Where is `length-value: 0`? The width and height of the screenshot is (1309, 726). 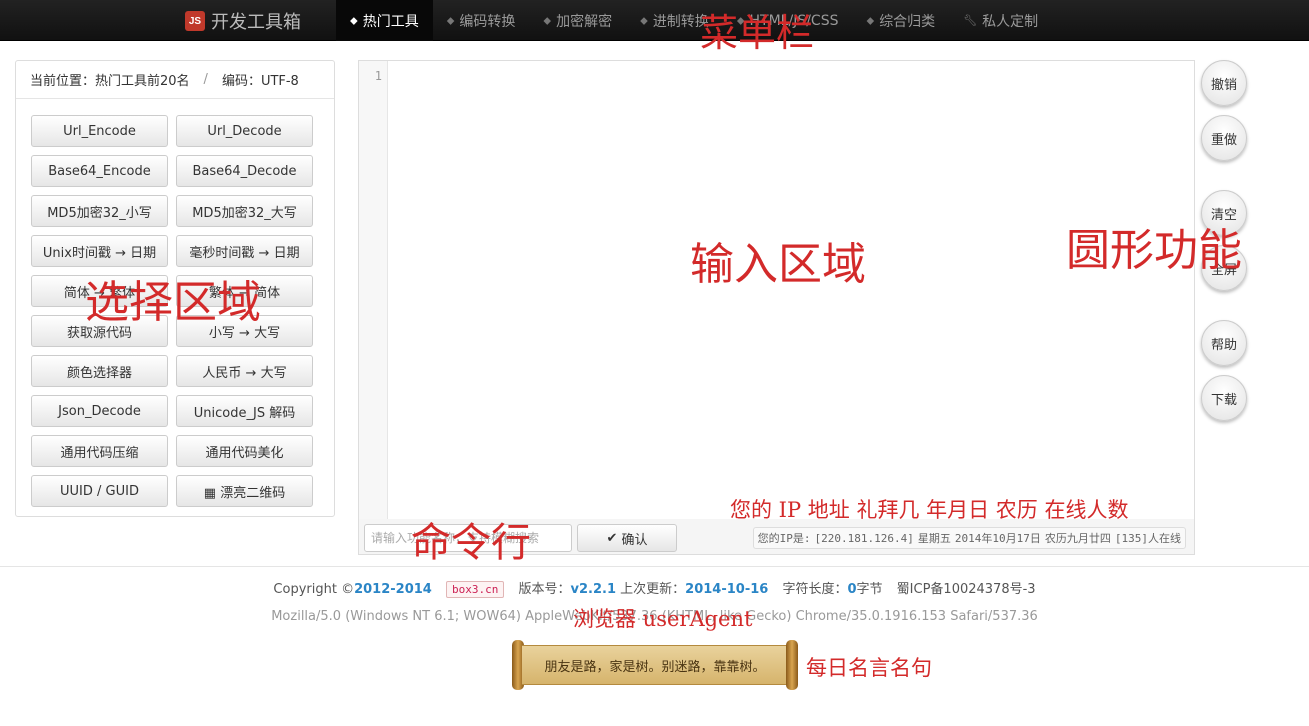 length-value: 0 is located at coordinates (852, 589).